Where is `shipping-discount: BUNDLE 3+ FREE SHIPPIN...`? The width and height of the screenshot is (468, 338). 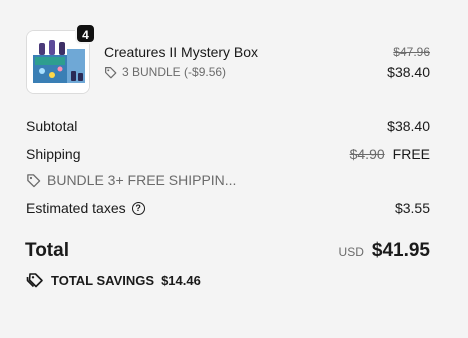
shipping-discount: BUNDLE 3+ FREE SHIPPIN... is located at coordinates (131, 180).